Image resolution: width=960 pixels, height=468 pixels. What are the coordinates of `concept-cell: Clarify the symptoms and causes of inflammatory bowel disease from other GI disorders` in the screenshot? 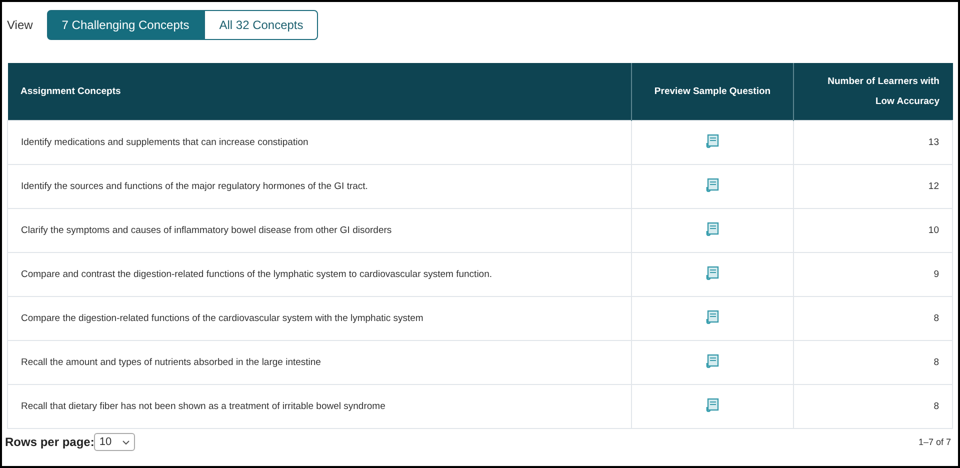 It's located at (320, 230).